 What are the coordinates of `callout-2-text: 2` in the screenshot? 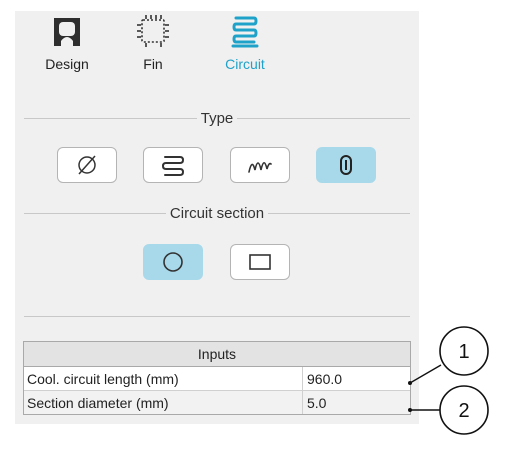 It's located at (463, 411).